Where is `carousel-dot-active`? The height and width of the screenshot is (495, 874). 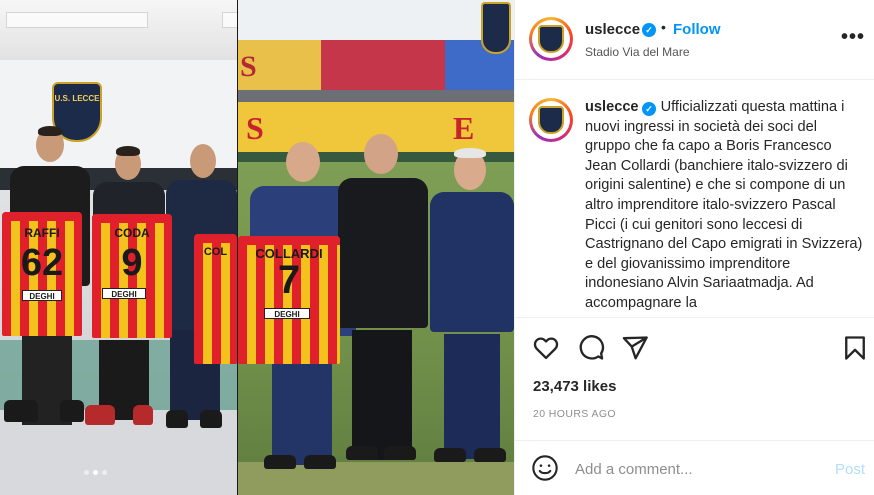
carousel-dot-active is located at coordinates (95, 472).